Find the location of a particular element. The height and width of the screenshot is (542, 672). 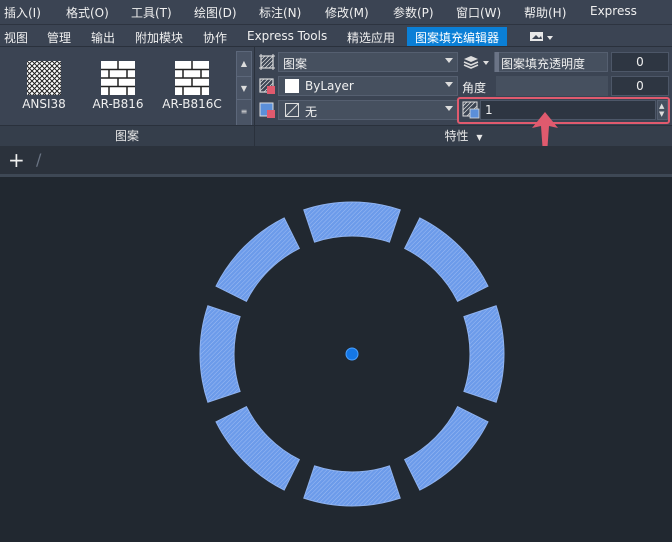

color-swatch is located at coordinates (292, 86).